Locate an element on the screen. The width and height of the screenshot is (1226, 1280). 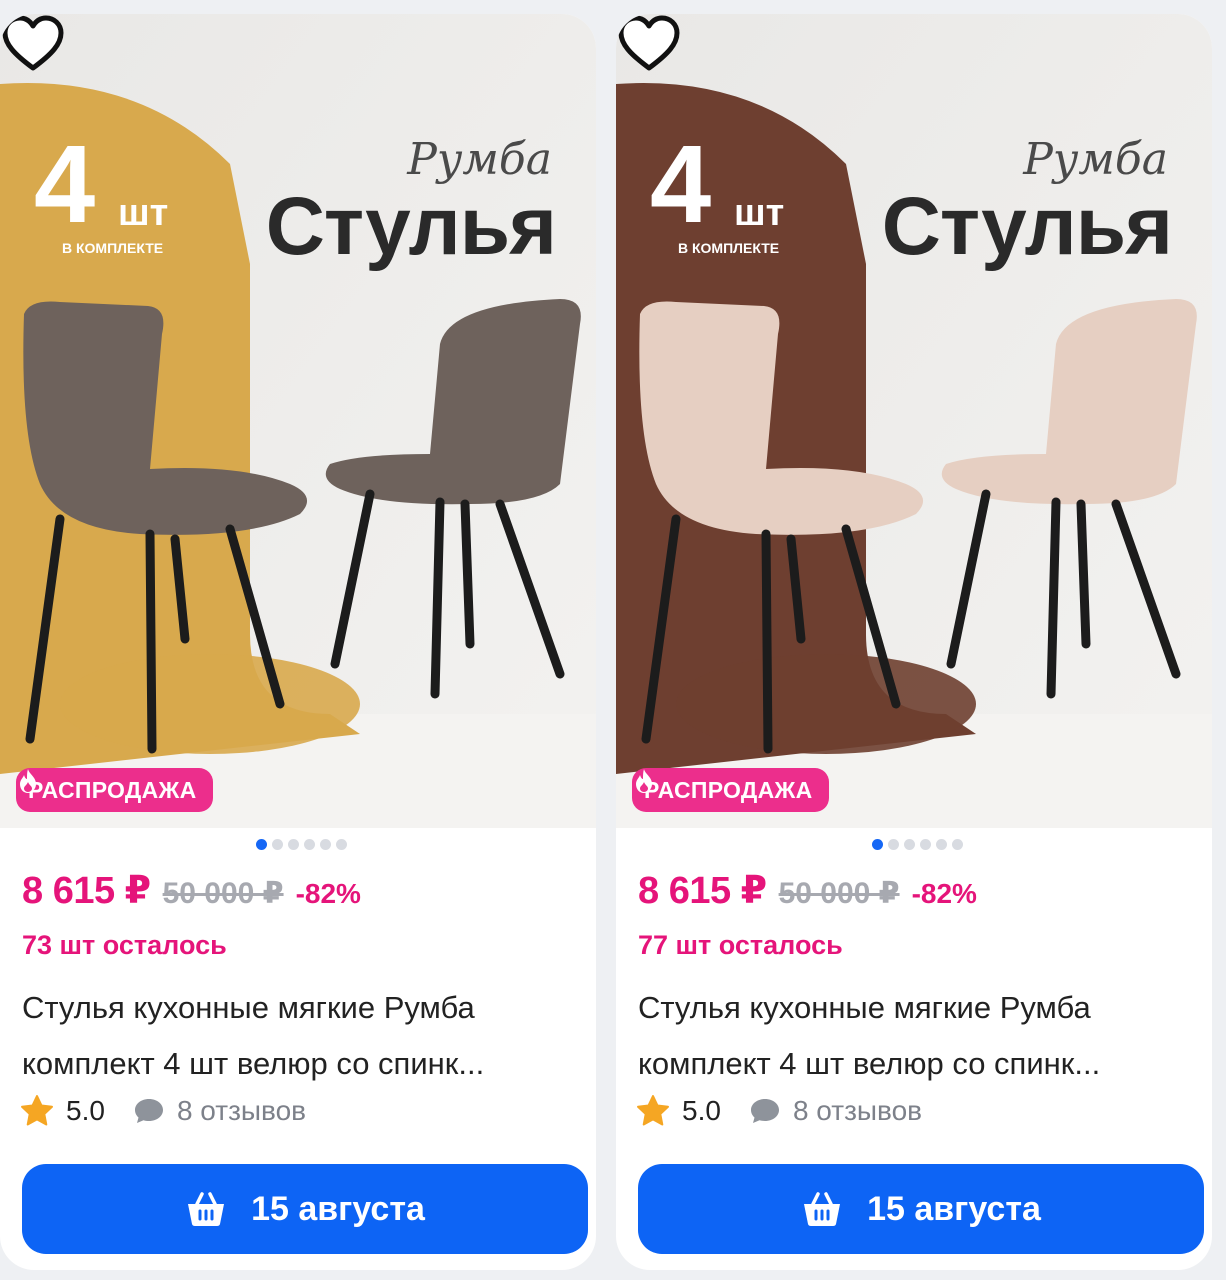
stock-remaining: 73 шт осталось is located at coordinates (124, 945).